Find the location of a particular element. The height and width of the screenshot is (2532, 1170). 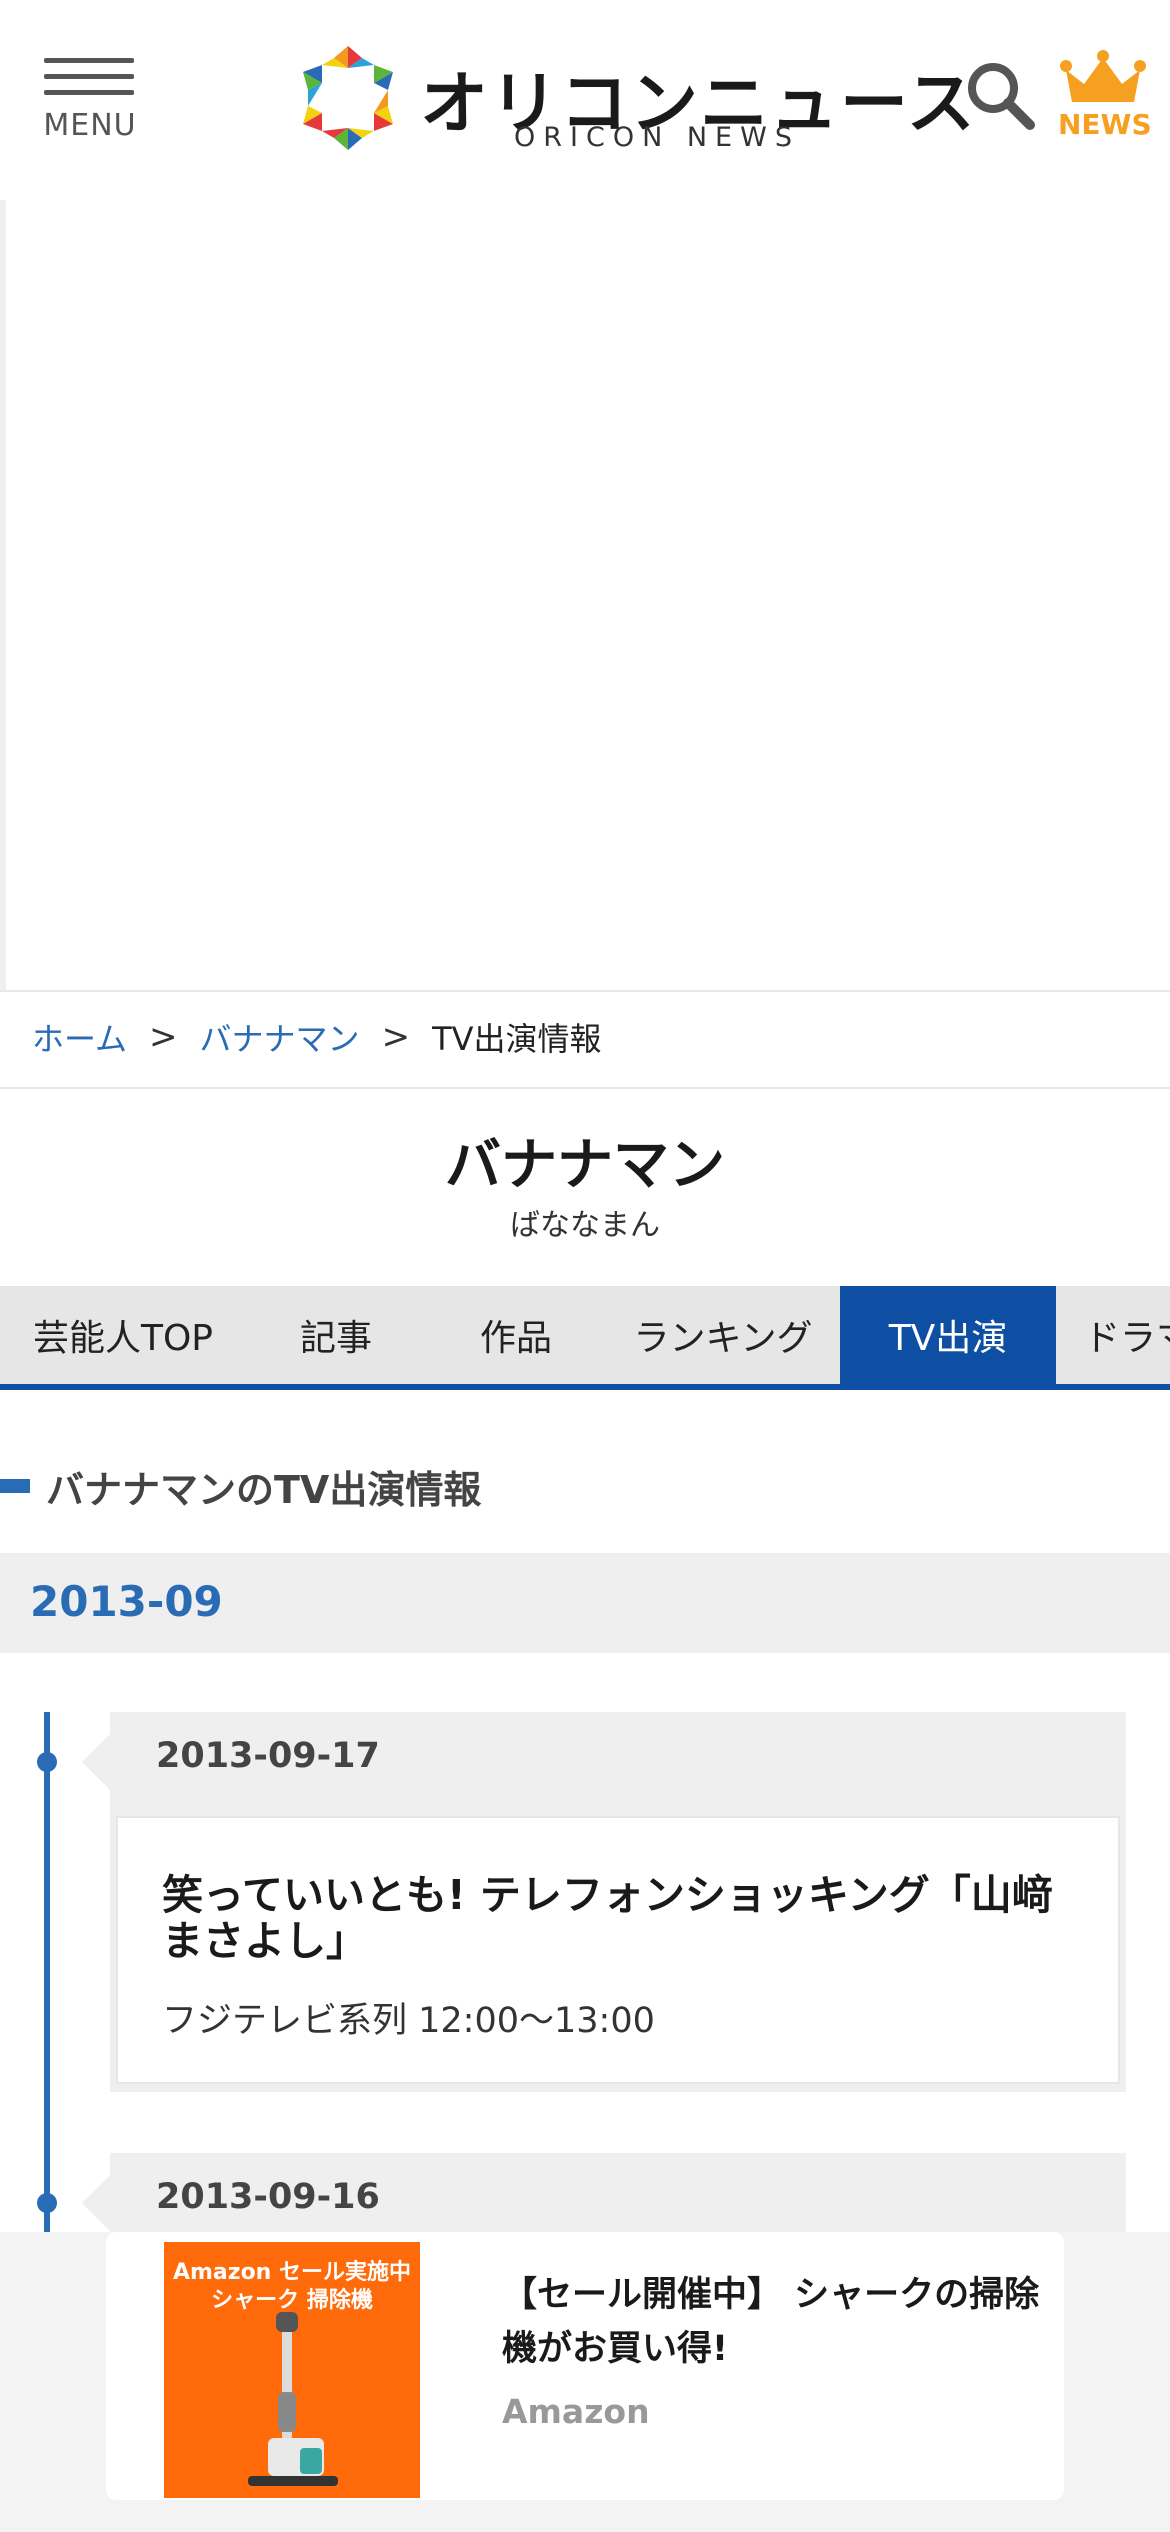

menu-label: MENU is located at coordinates (90, 125).